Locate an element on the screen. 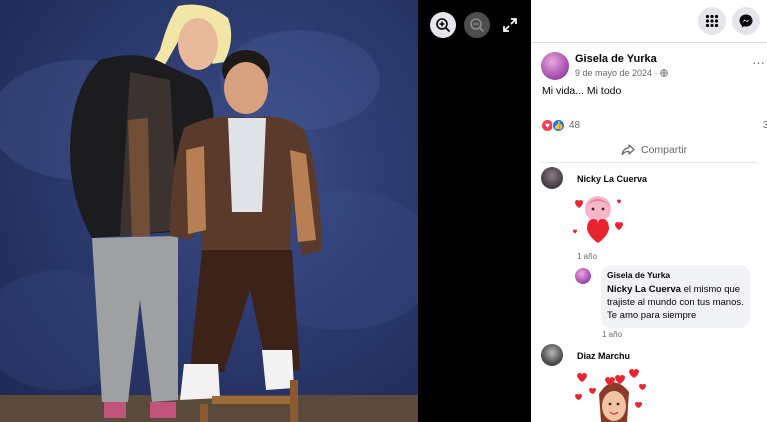 Image resolution: width=767 pixels, height=422 pixels. post-caption: Mi vida... Mi todo is located at coordinates (582, 91).